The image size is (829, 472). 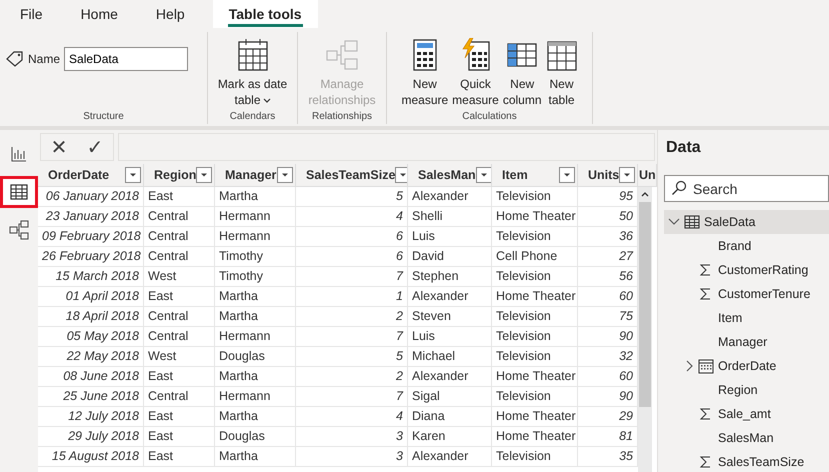 I want to click on field-item: OrderDate, so click(x=746, y=366).